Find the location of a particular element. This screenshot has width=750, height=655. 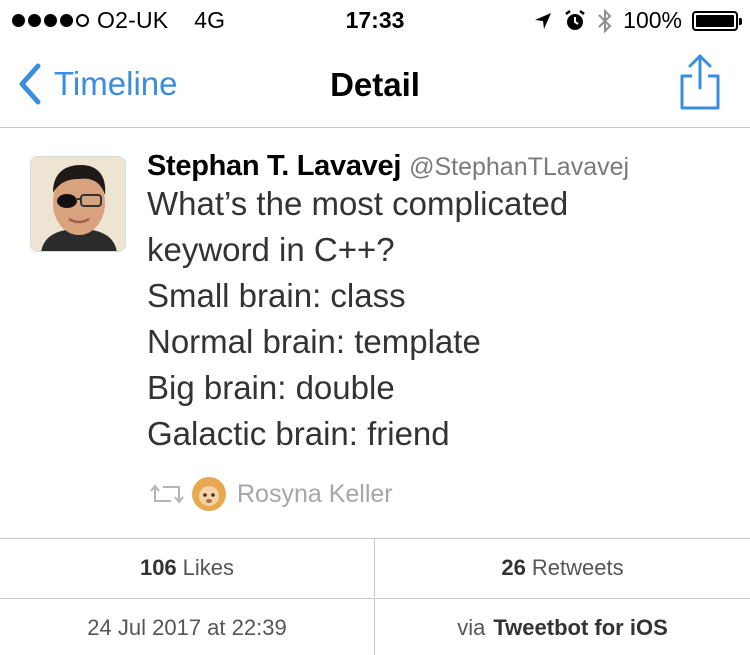

via-prefix: via is located at coordinates (471, 627).